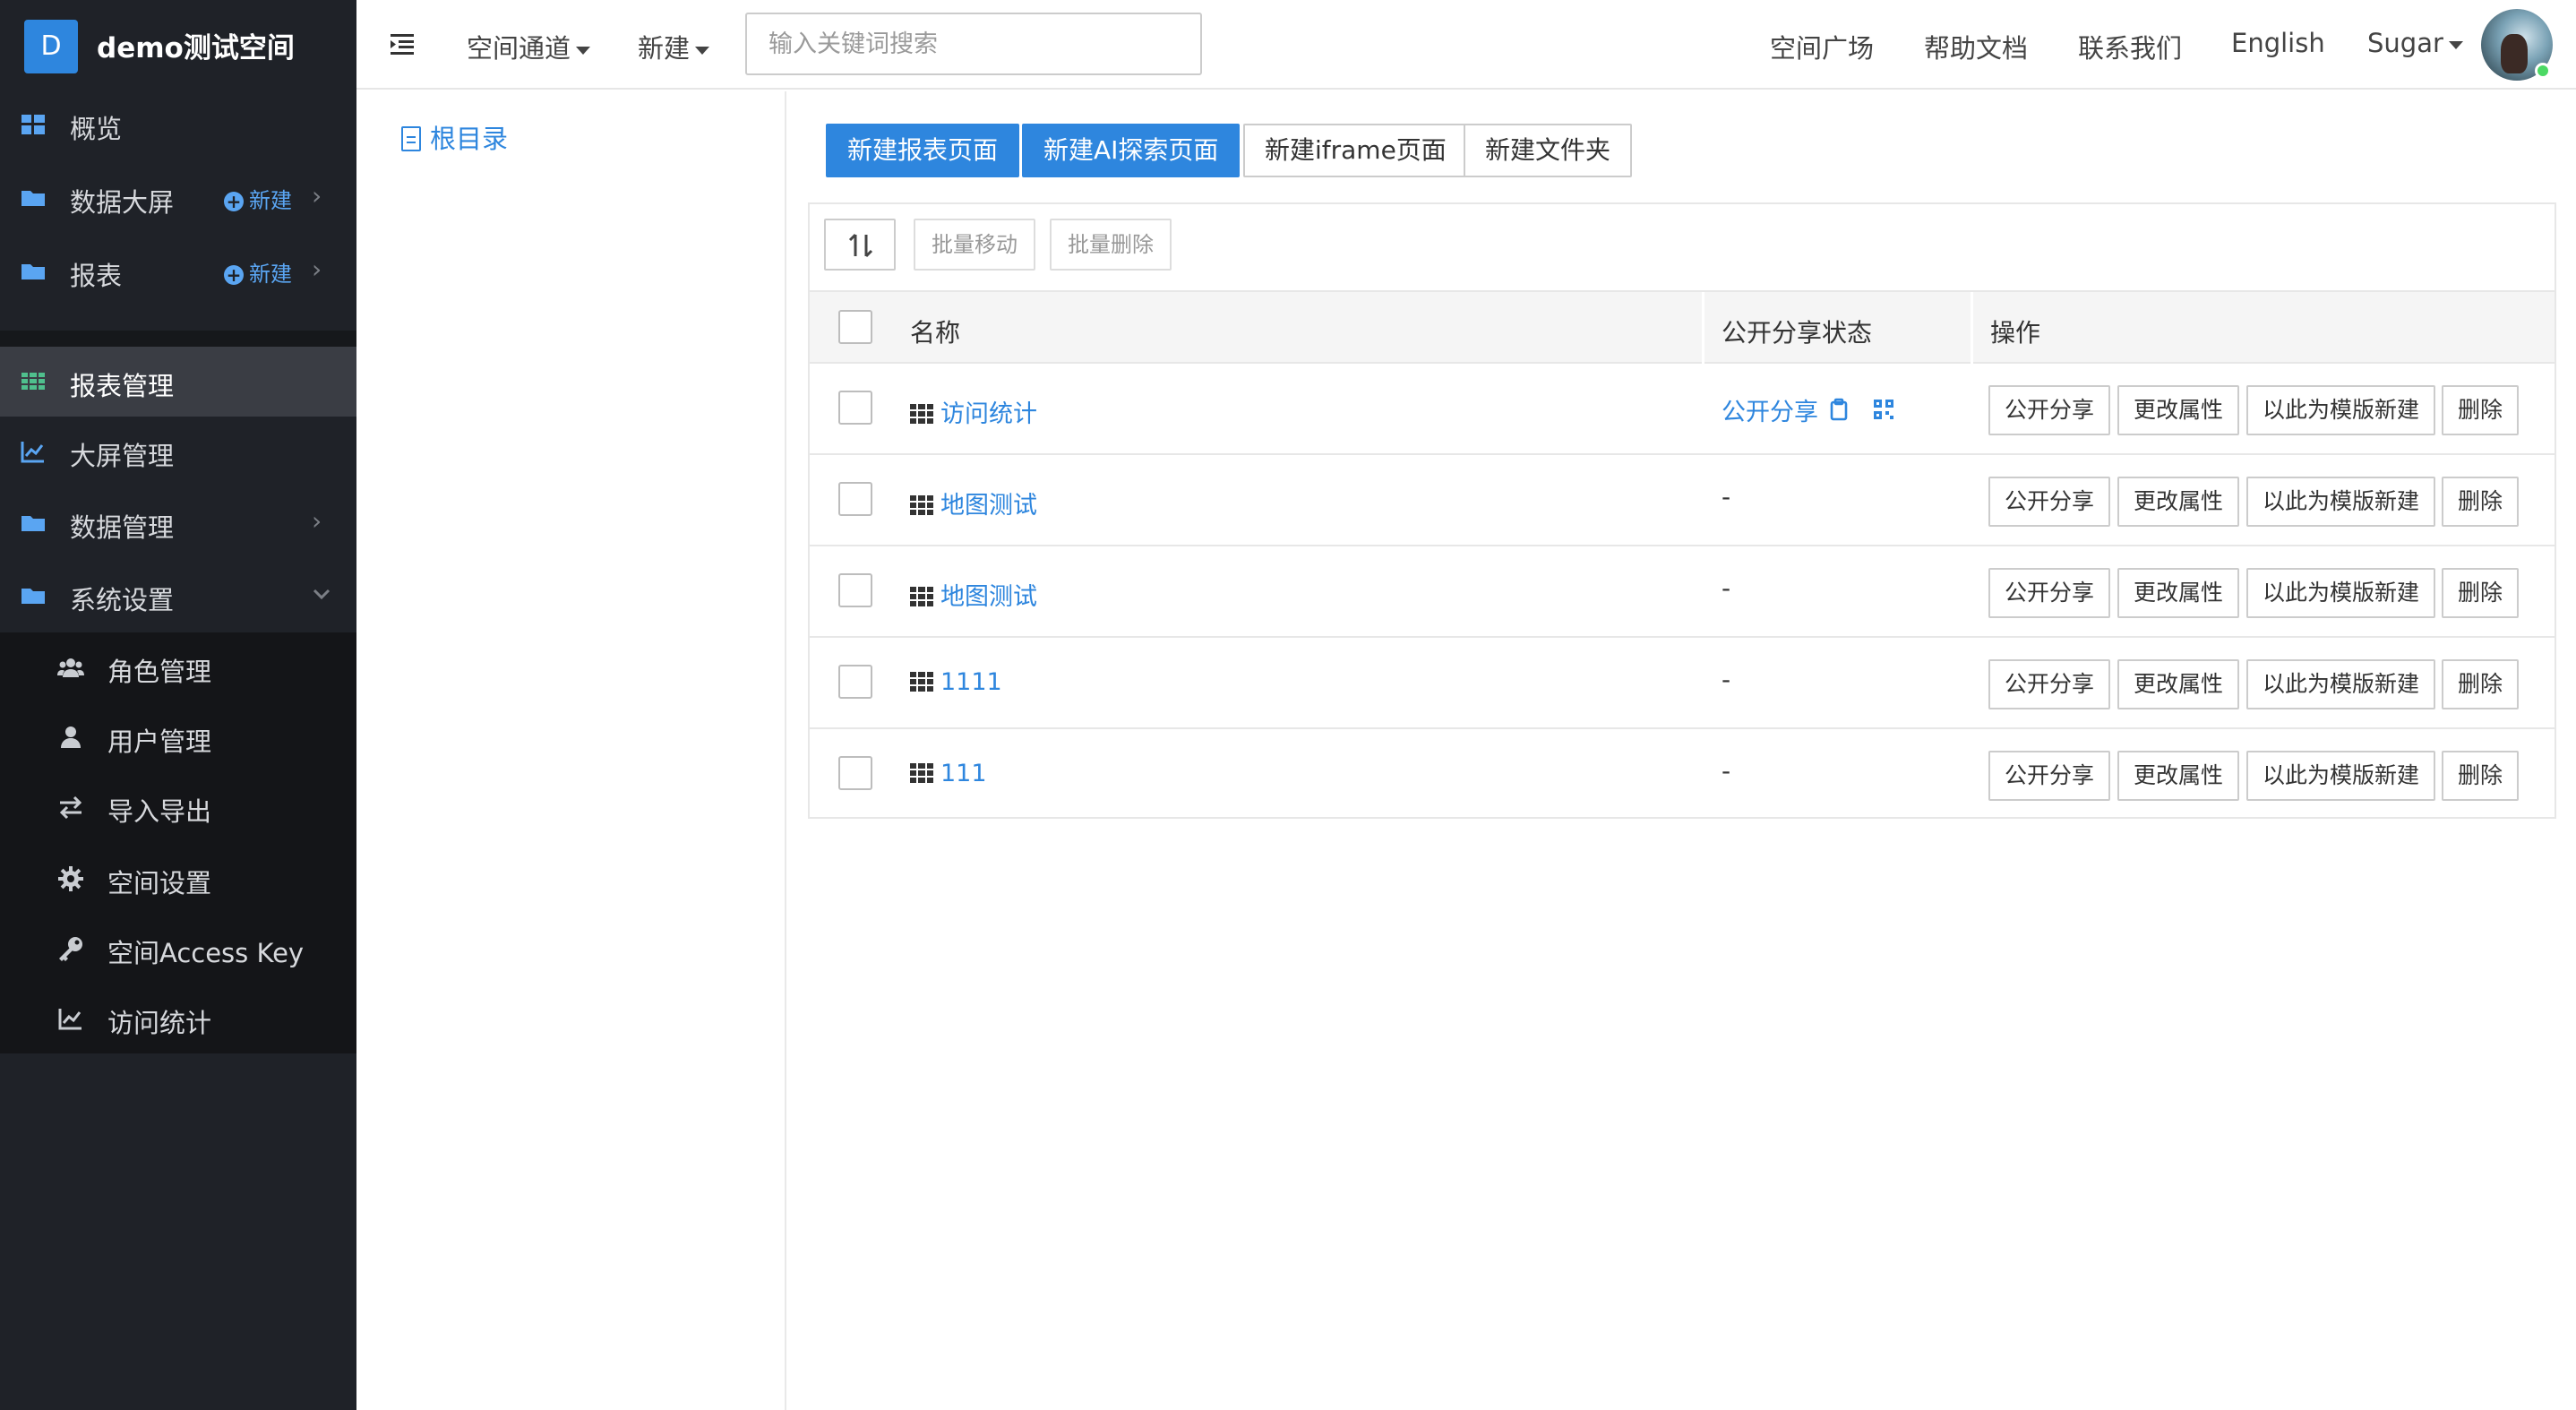 Image resolution: width=2576 pixels, height=1410 pixels. I want to click on sidebar-item-import-export: 导入导出, so click(178, 807).